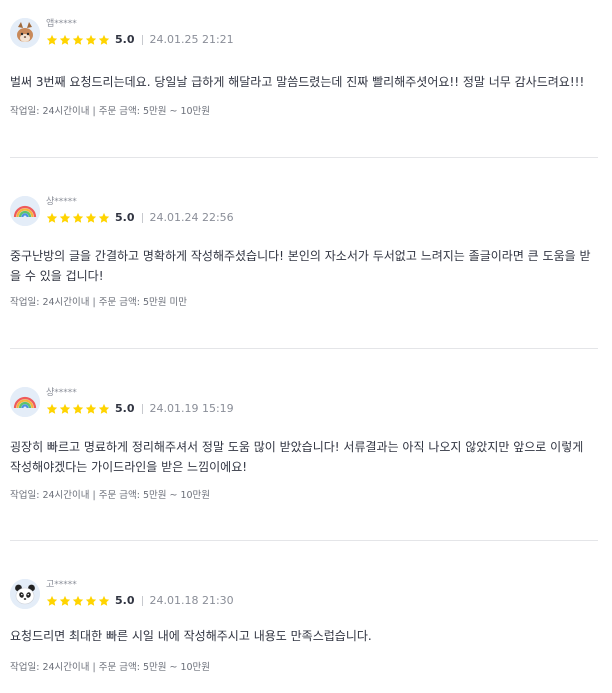  Describe the element at coordinates (191, 217) in the screenshot. I see `review-date: 24.01.24 22:56` at that location.